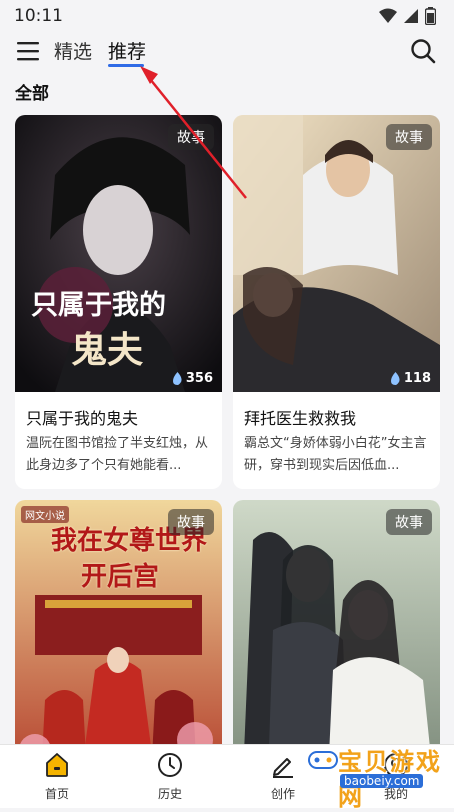 The width and height of the screenshot is (454, 812). I want to click on cover-title-line2: 开后宫, so click(120, 577).